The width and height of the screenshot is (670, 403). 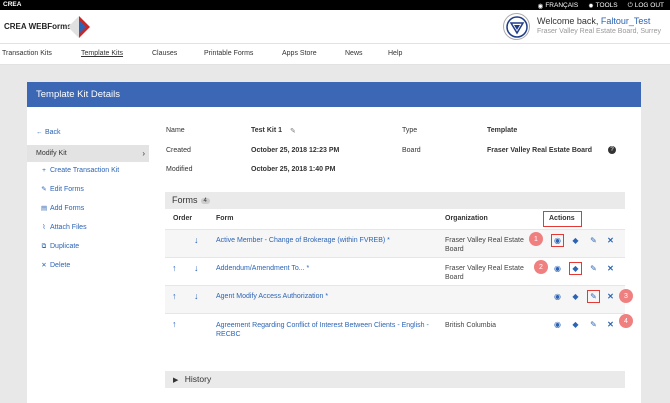 What do you see at coordinates (602, 6) in the screenshot?
I see `tools-link: ✹ TOOLS` at bounding box center [602, 6].